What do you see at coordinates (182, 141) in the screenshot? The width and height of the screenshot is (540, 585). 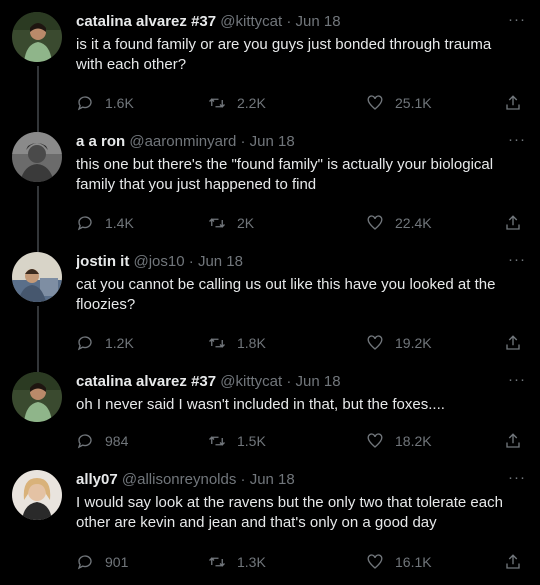 I see `handle: @aaronminyard` at bounding box center [182, 141].